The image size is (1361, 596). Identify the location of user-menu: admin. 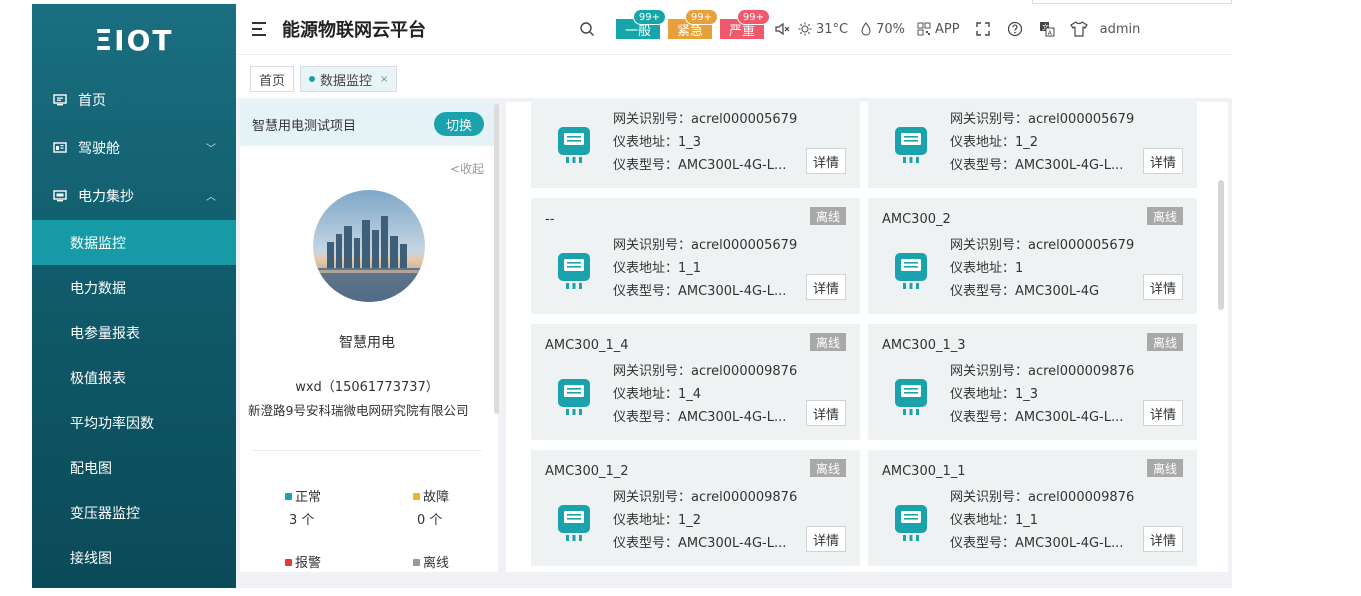
(1120, 29).